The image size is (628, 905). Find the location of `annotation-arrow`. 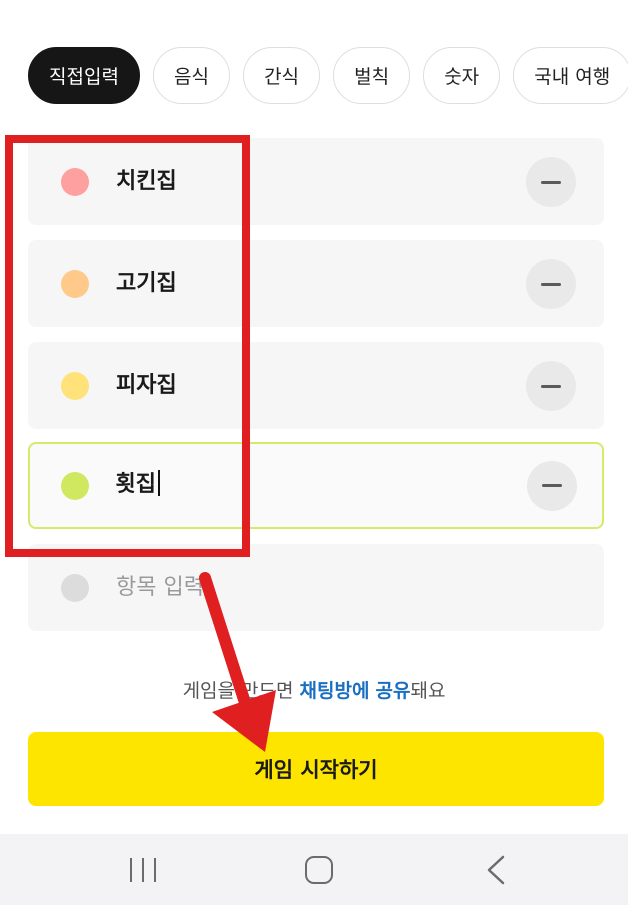

annotation-arrow is located at coordinates (237, 662).